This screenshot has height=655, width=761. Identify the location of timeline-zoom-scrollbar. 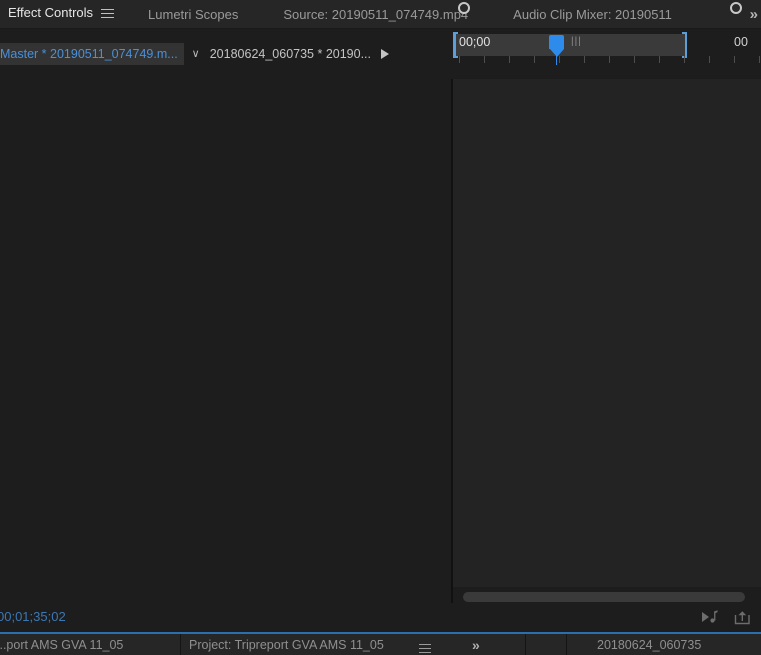
(607, 597).